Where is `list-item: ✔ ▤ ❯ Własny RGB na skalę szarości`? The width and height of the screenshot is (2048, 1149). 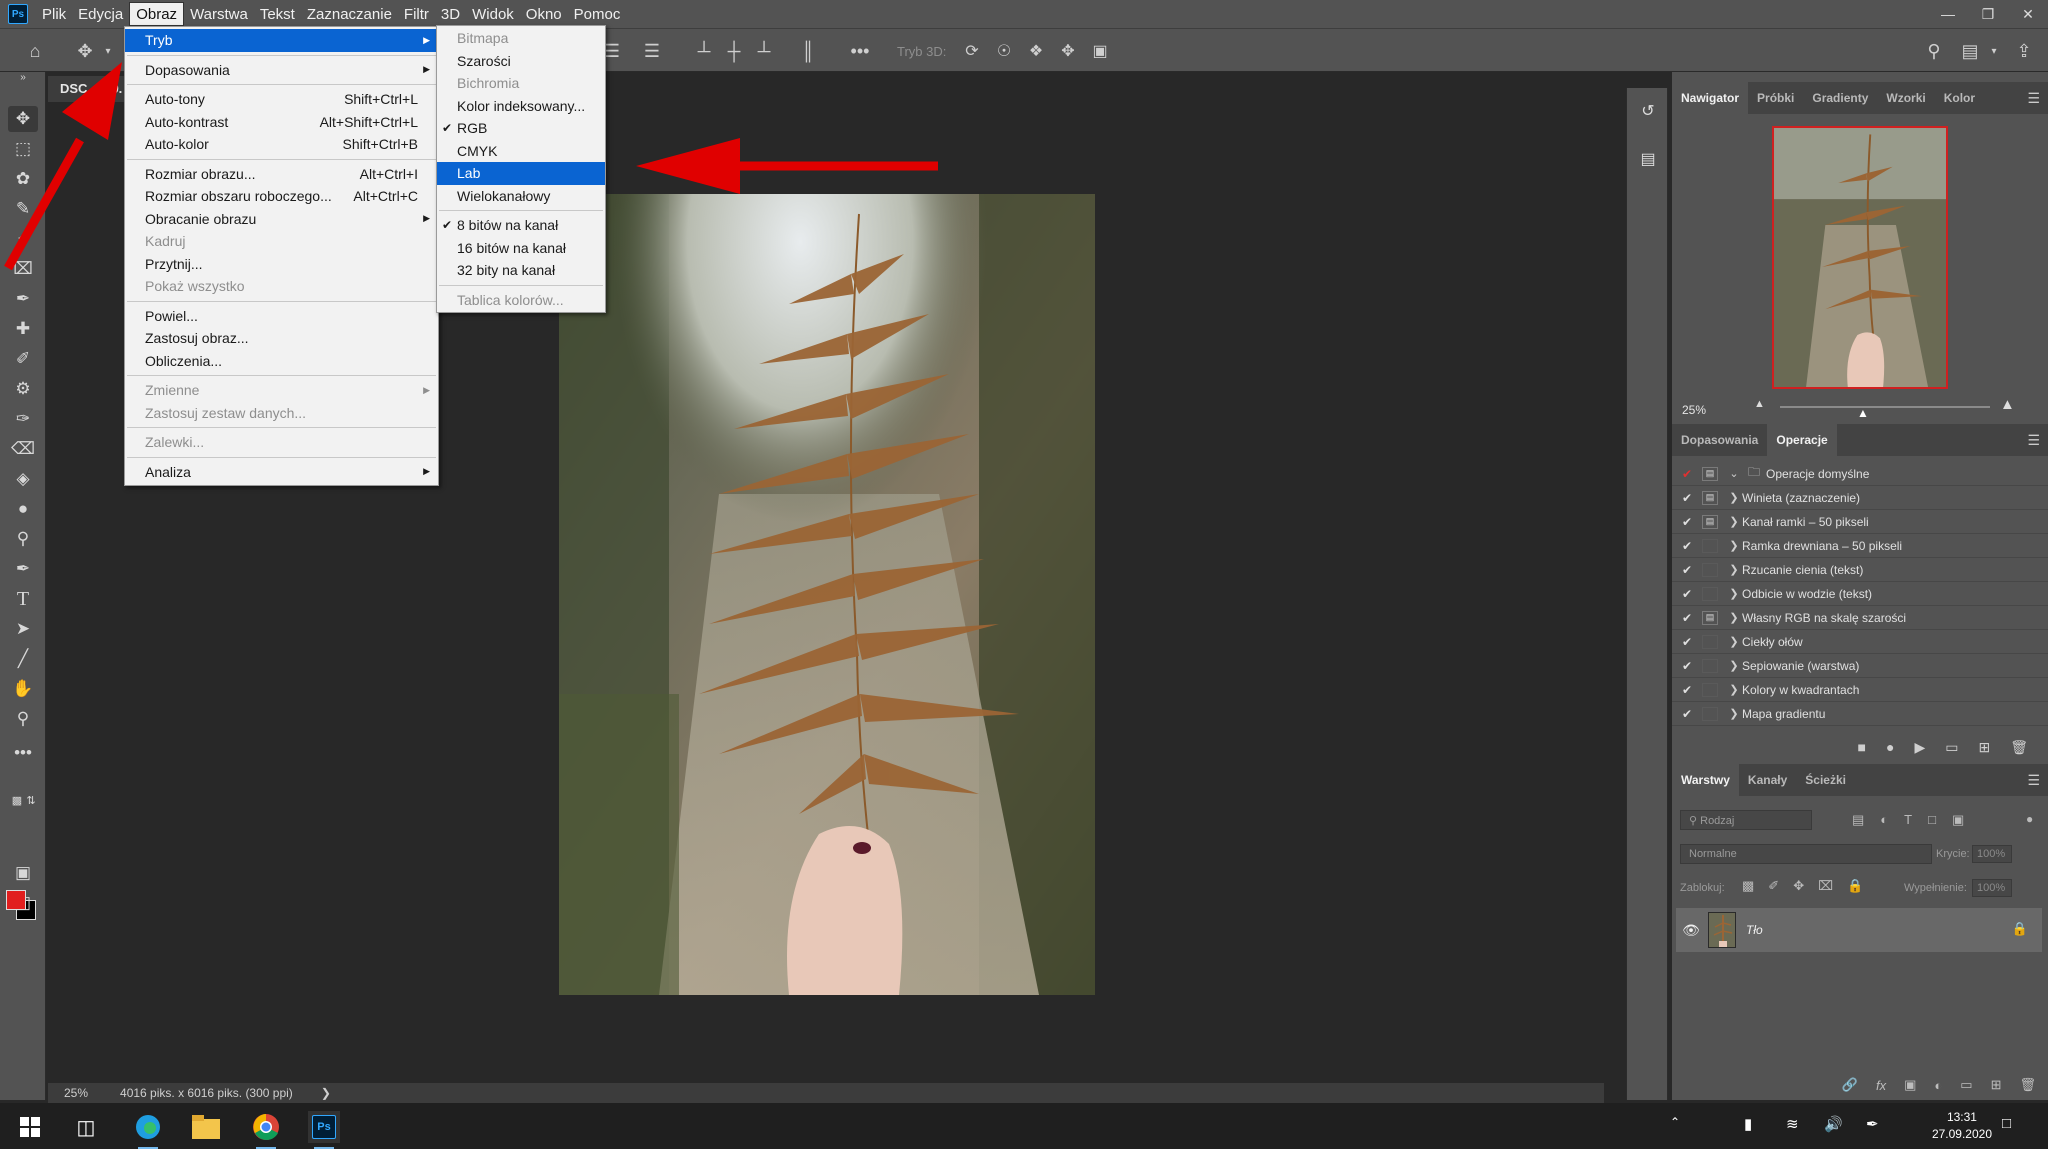
list-item: ✔ ▤ ❯ Własny RGB na skalę szarości is located at coordinates (1860, 618).